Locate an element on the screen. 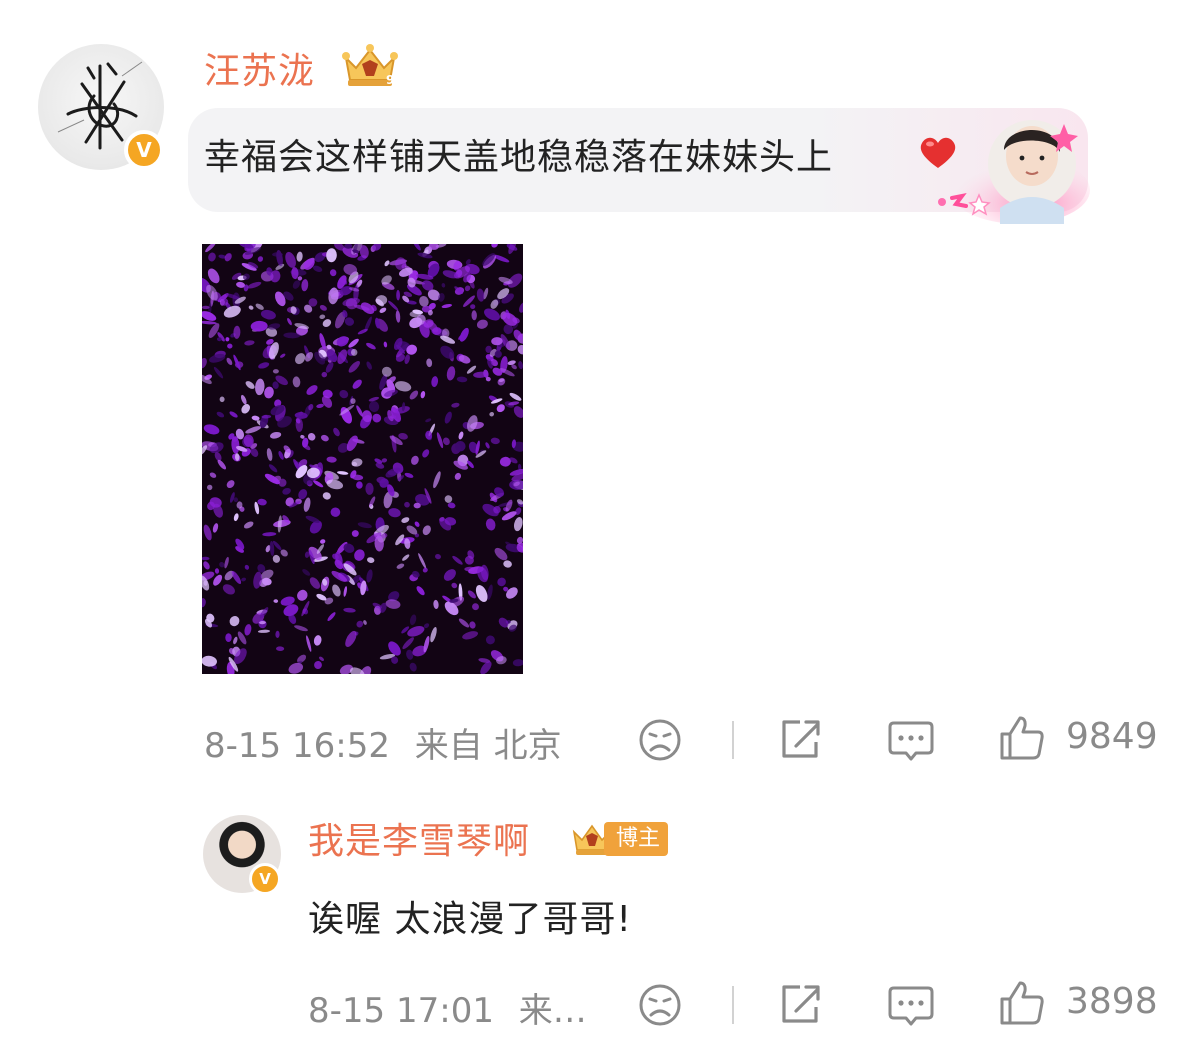 This screenshot has width=1197, height=1038. comment-username: 汪苏泷 is located at coordinates (259, 68).